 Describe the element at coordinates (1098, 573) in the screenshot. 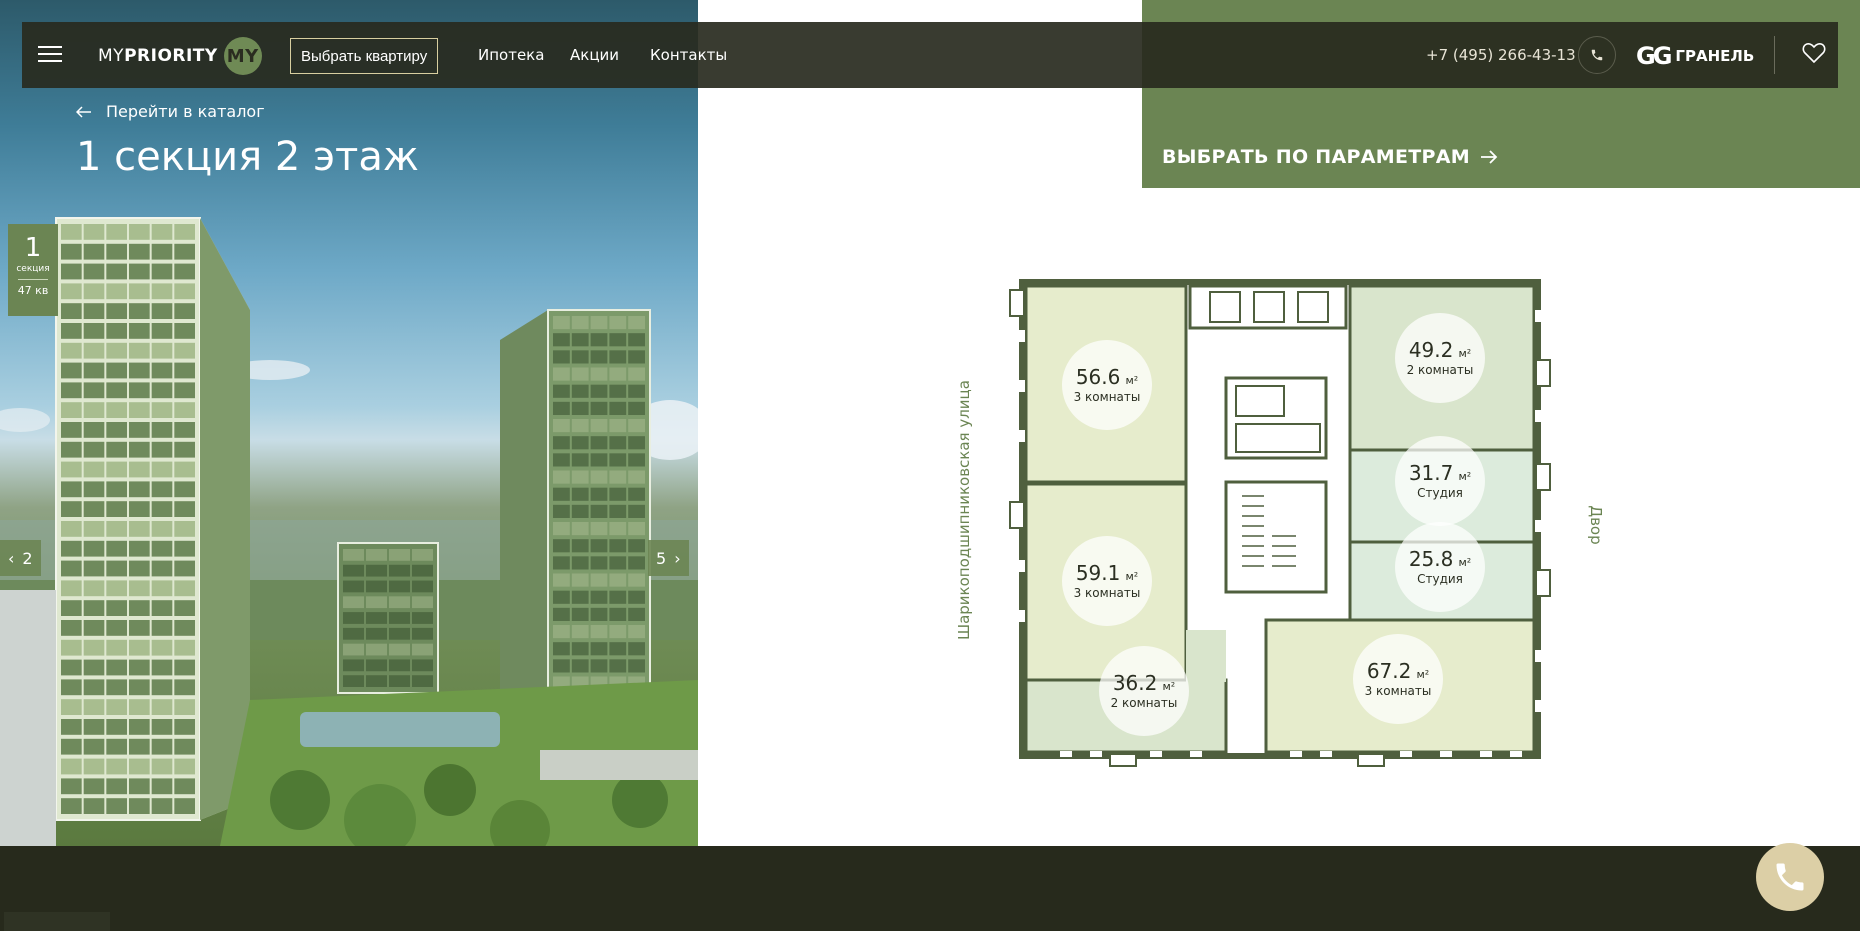

I see `apartment-area: 59.1` at that location.